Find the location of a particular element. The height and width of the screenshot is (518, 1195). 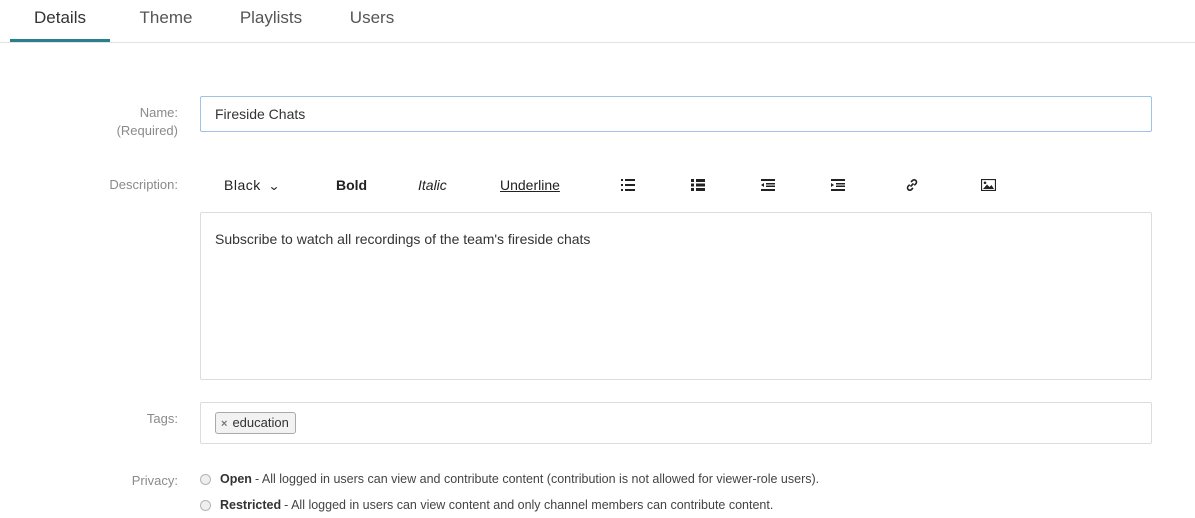

text-color-dropdown: Black ⌄ is located at coordinates (252, 185).